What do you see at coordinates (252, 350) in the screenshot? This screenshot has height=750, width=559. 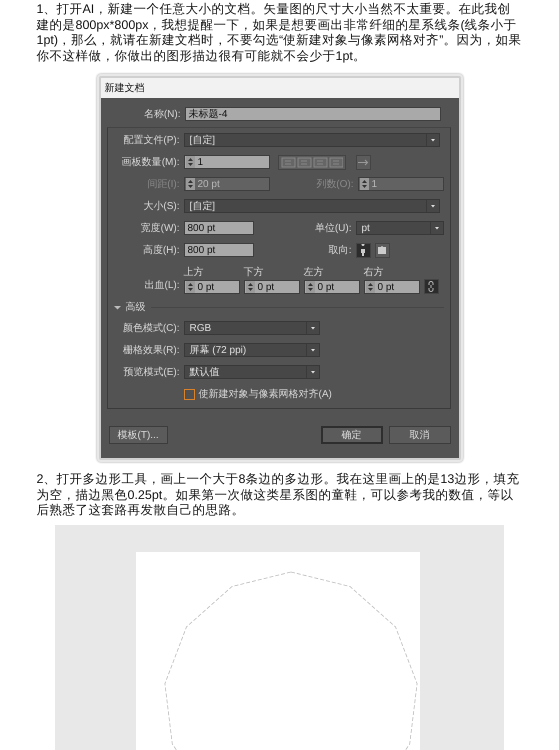 I see `dropdown: 屏幕 (72 ppi)` at bounding box center [252, 350].